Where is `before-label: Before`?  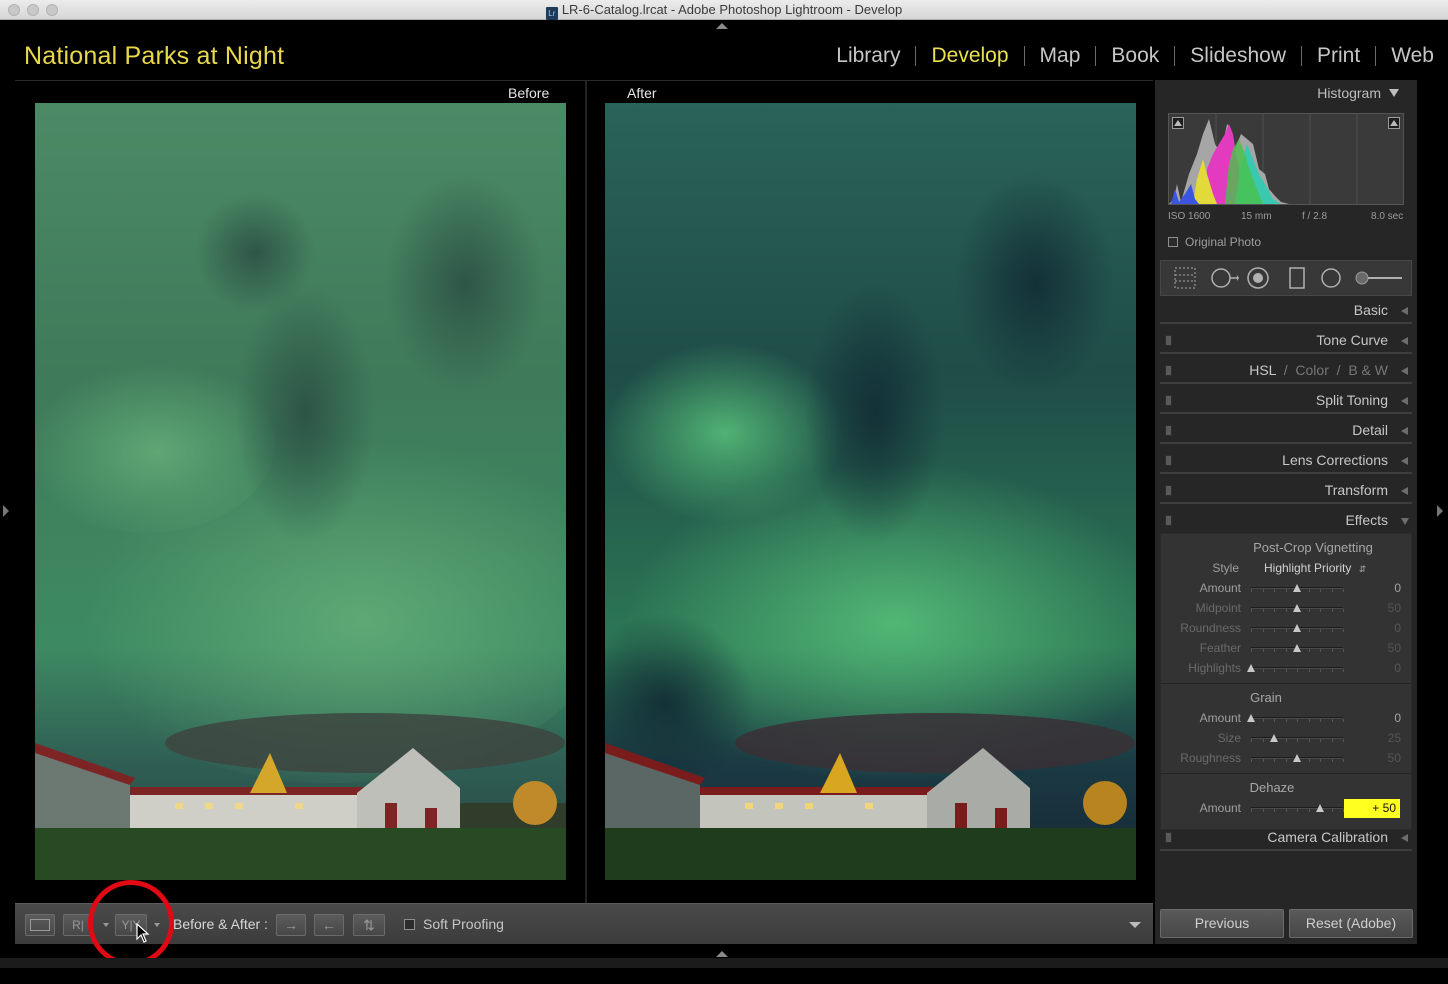
before-label: Before is located at coordinates (529, 93).